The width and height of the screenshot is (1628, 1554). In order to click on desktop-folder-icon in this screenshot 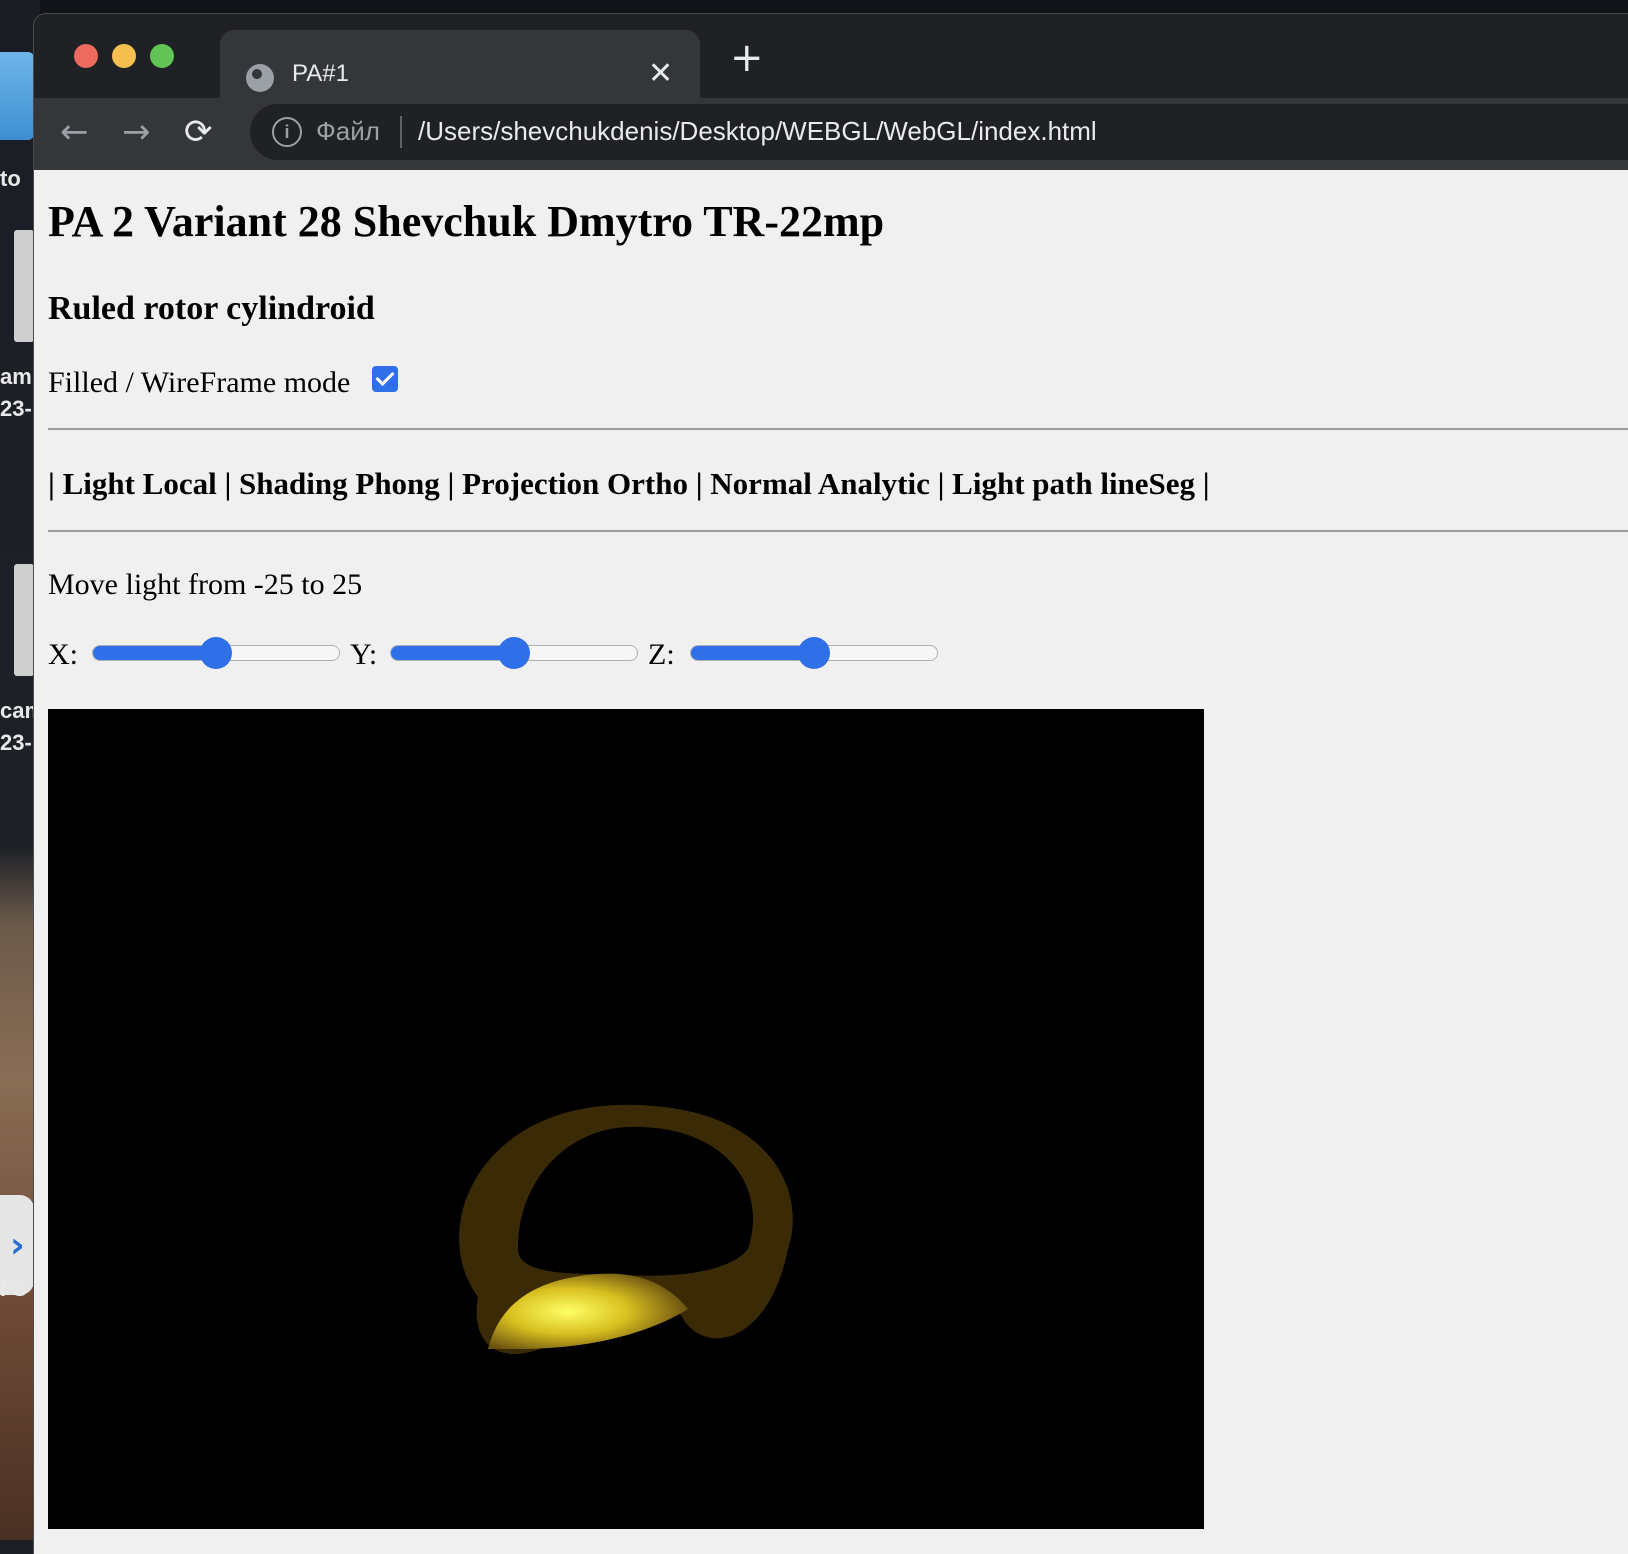, I will do `click(17, 96)`.